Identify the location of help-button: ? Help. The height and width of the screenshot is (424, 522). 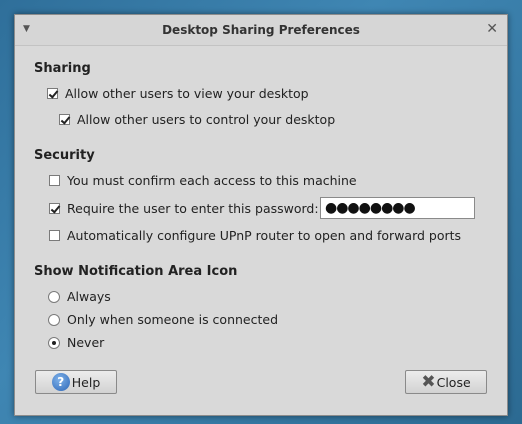
(76, 382).